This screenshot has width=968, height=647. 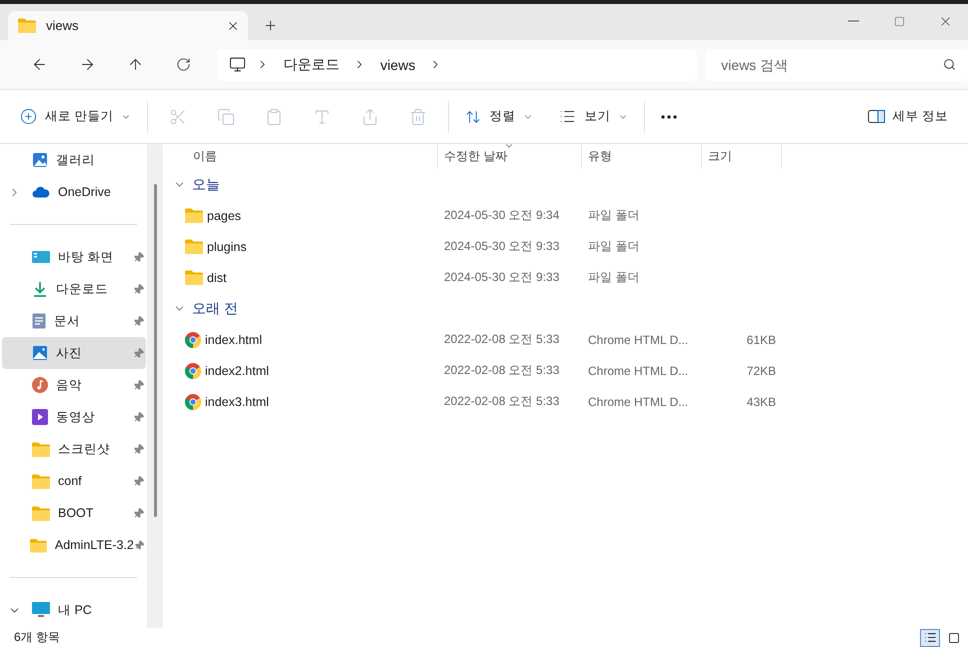 I want to click on sidebar-label: 사진, so click(x=69, y=353).